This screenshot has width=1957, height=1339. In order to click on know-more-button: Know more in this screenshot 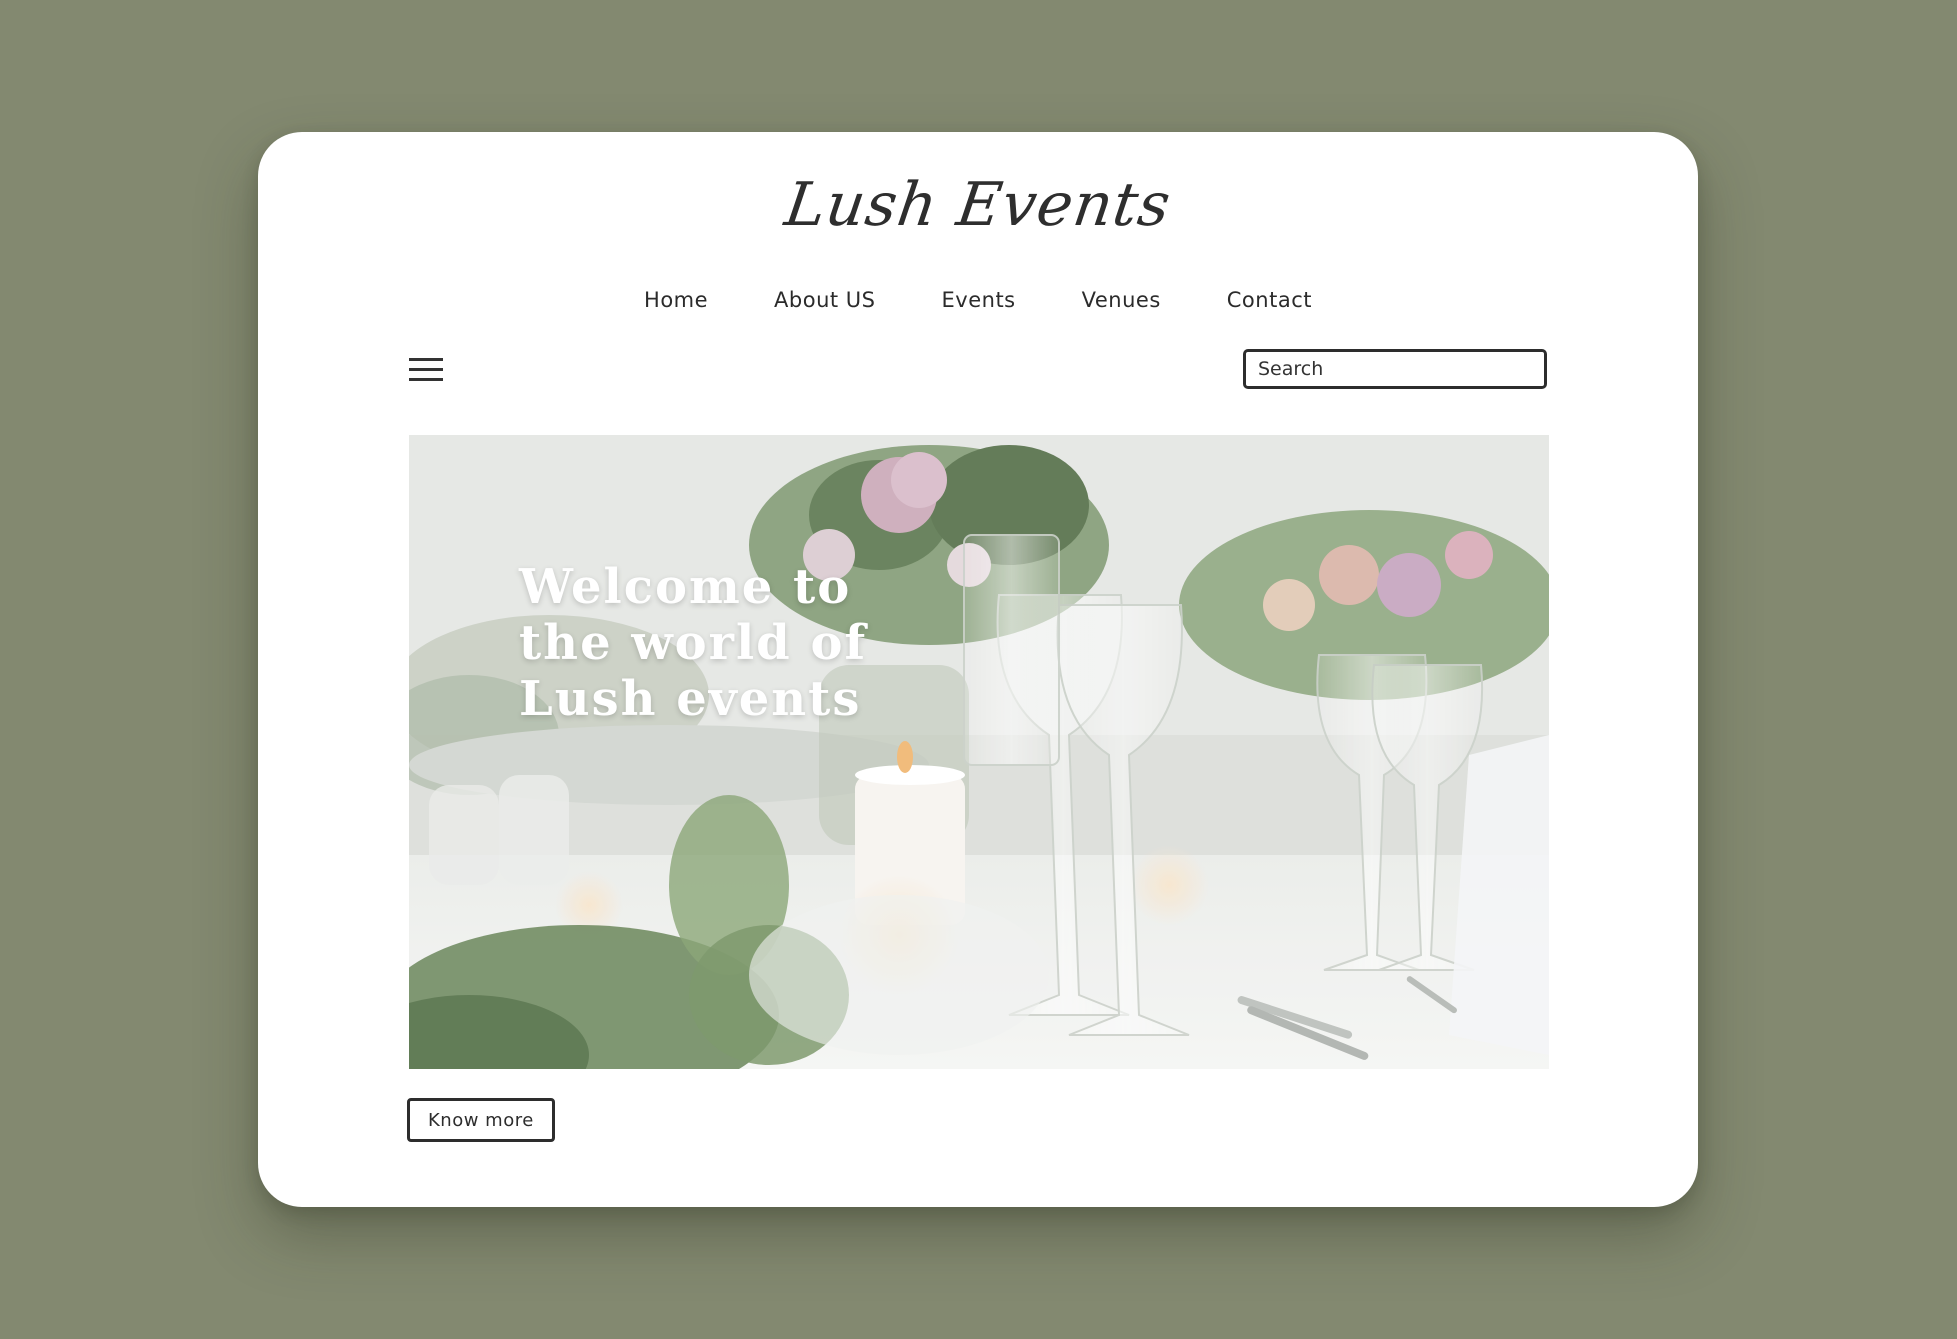, I will do `click(481, 1120)`.